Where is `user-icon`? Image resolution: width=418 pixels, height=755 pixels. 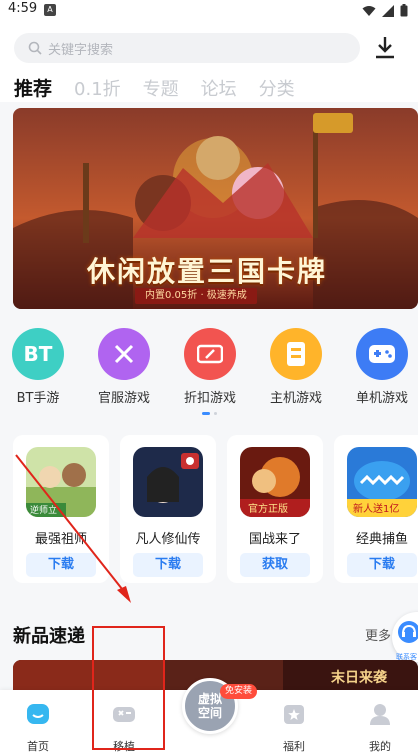
user-icon is located at coordinates (380, 714).